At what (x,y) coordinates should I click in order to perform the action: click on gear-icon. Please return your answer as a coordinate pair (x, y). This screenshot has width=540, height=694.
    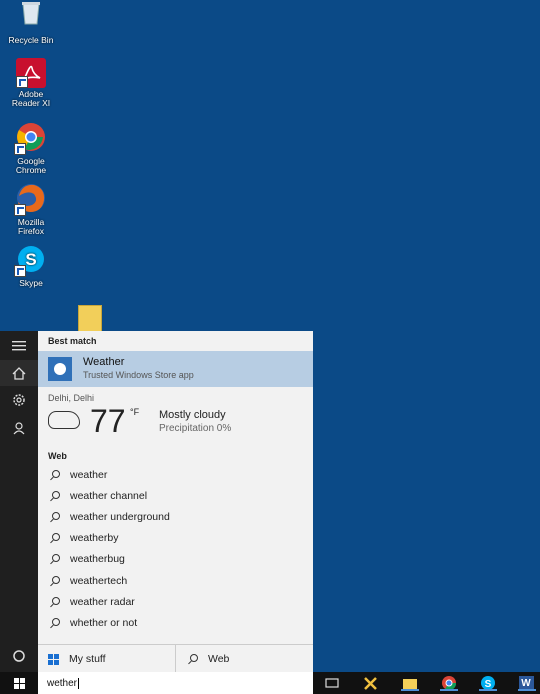
    Looking at the image, I should click on (19, 400).